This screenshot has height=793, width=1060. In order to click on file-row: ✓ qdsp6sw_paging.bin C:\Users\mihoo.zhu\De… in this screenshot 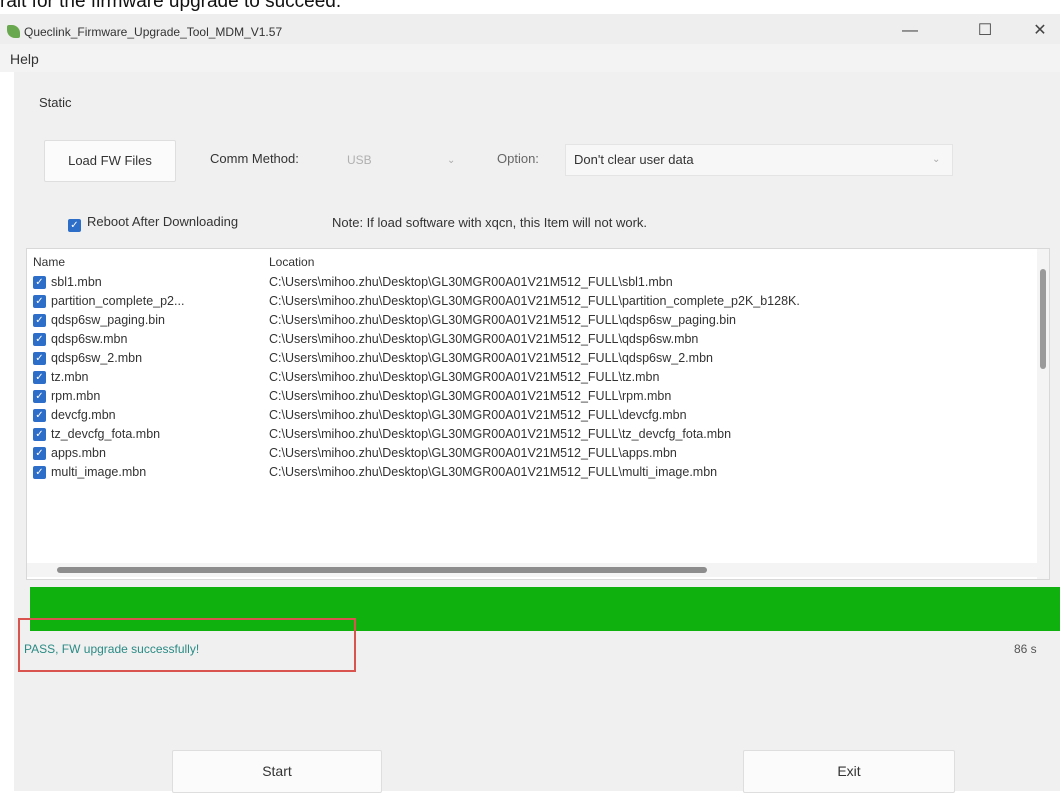, I will do `click(532, 320)`.